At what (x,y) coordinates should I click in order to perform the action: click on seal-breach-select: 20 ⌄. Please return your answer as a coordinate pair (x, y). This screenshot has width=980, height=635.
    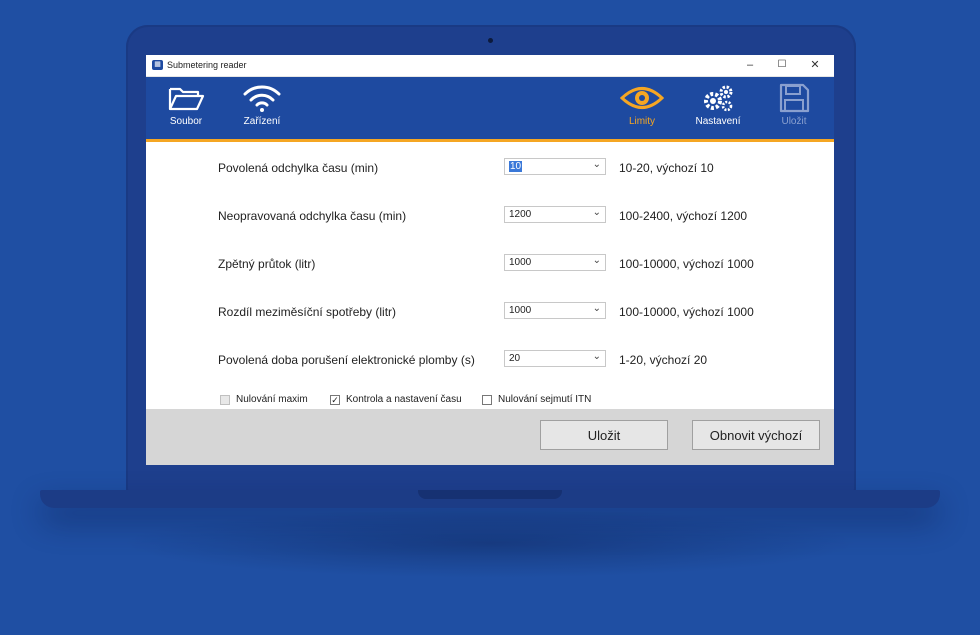
    Looking at the image, I should click on (555, 358).